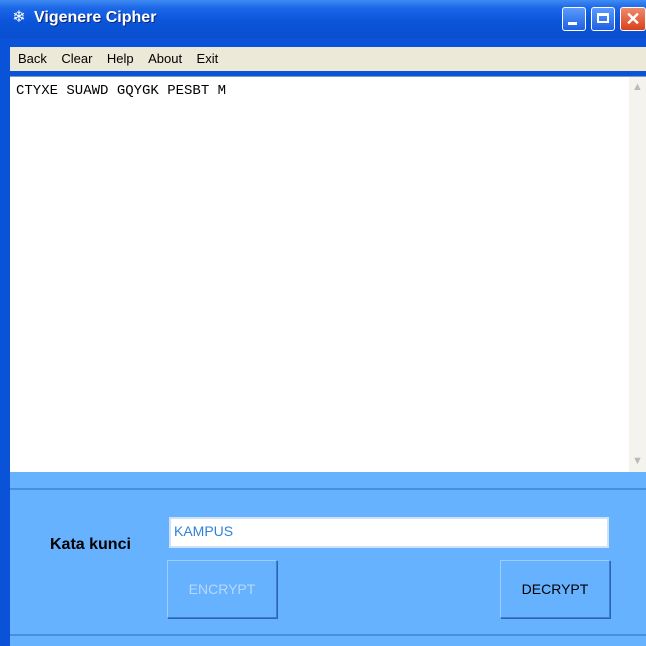 The image size is (646, 646). Describe the element at coordinates (555, 589) in the screenshot. I see `decrypt-button: DECRYPT` at that location.